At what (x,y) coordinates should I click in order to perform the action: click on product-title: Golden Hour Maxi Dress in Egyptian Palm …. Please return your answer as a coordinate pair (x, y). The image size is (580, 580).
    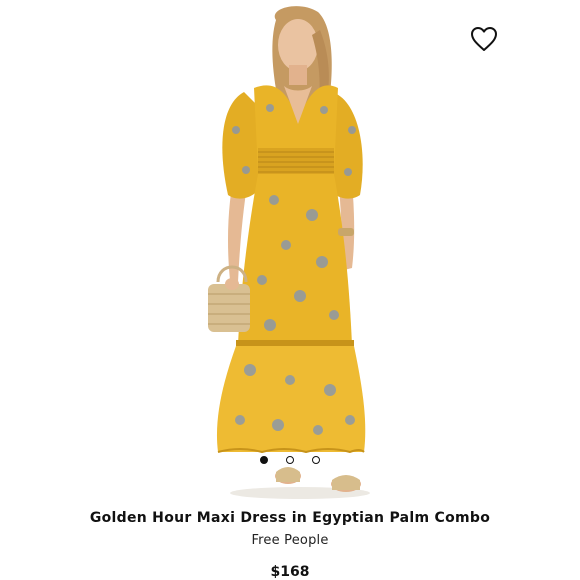
    Looking at the image, I should click on (290, 518).